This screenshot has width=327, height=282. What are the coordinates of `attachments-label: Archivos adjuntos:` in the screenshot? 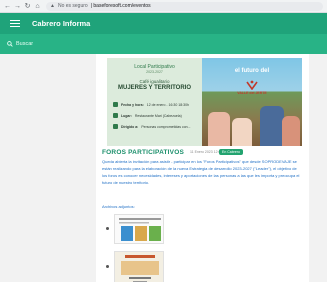 It's located at (118, 206).